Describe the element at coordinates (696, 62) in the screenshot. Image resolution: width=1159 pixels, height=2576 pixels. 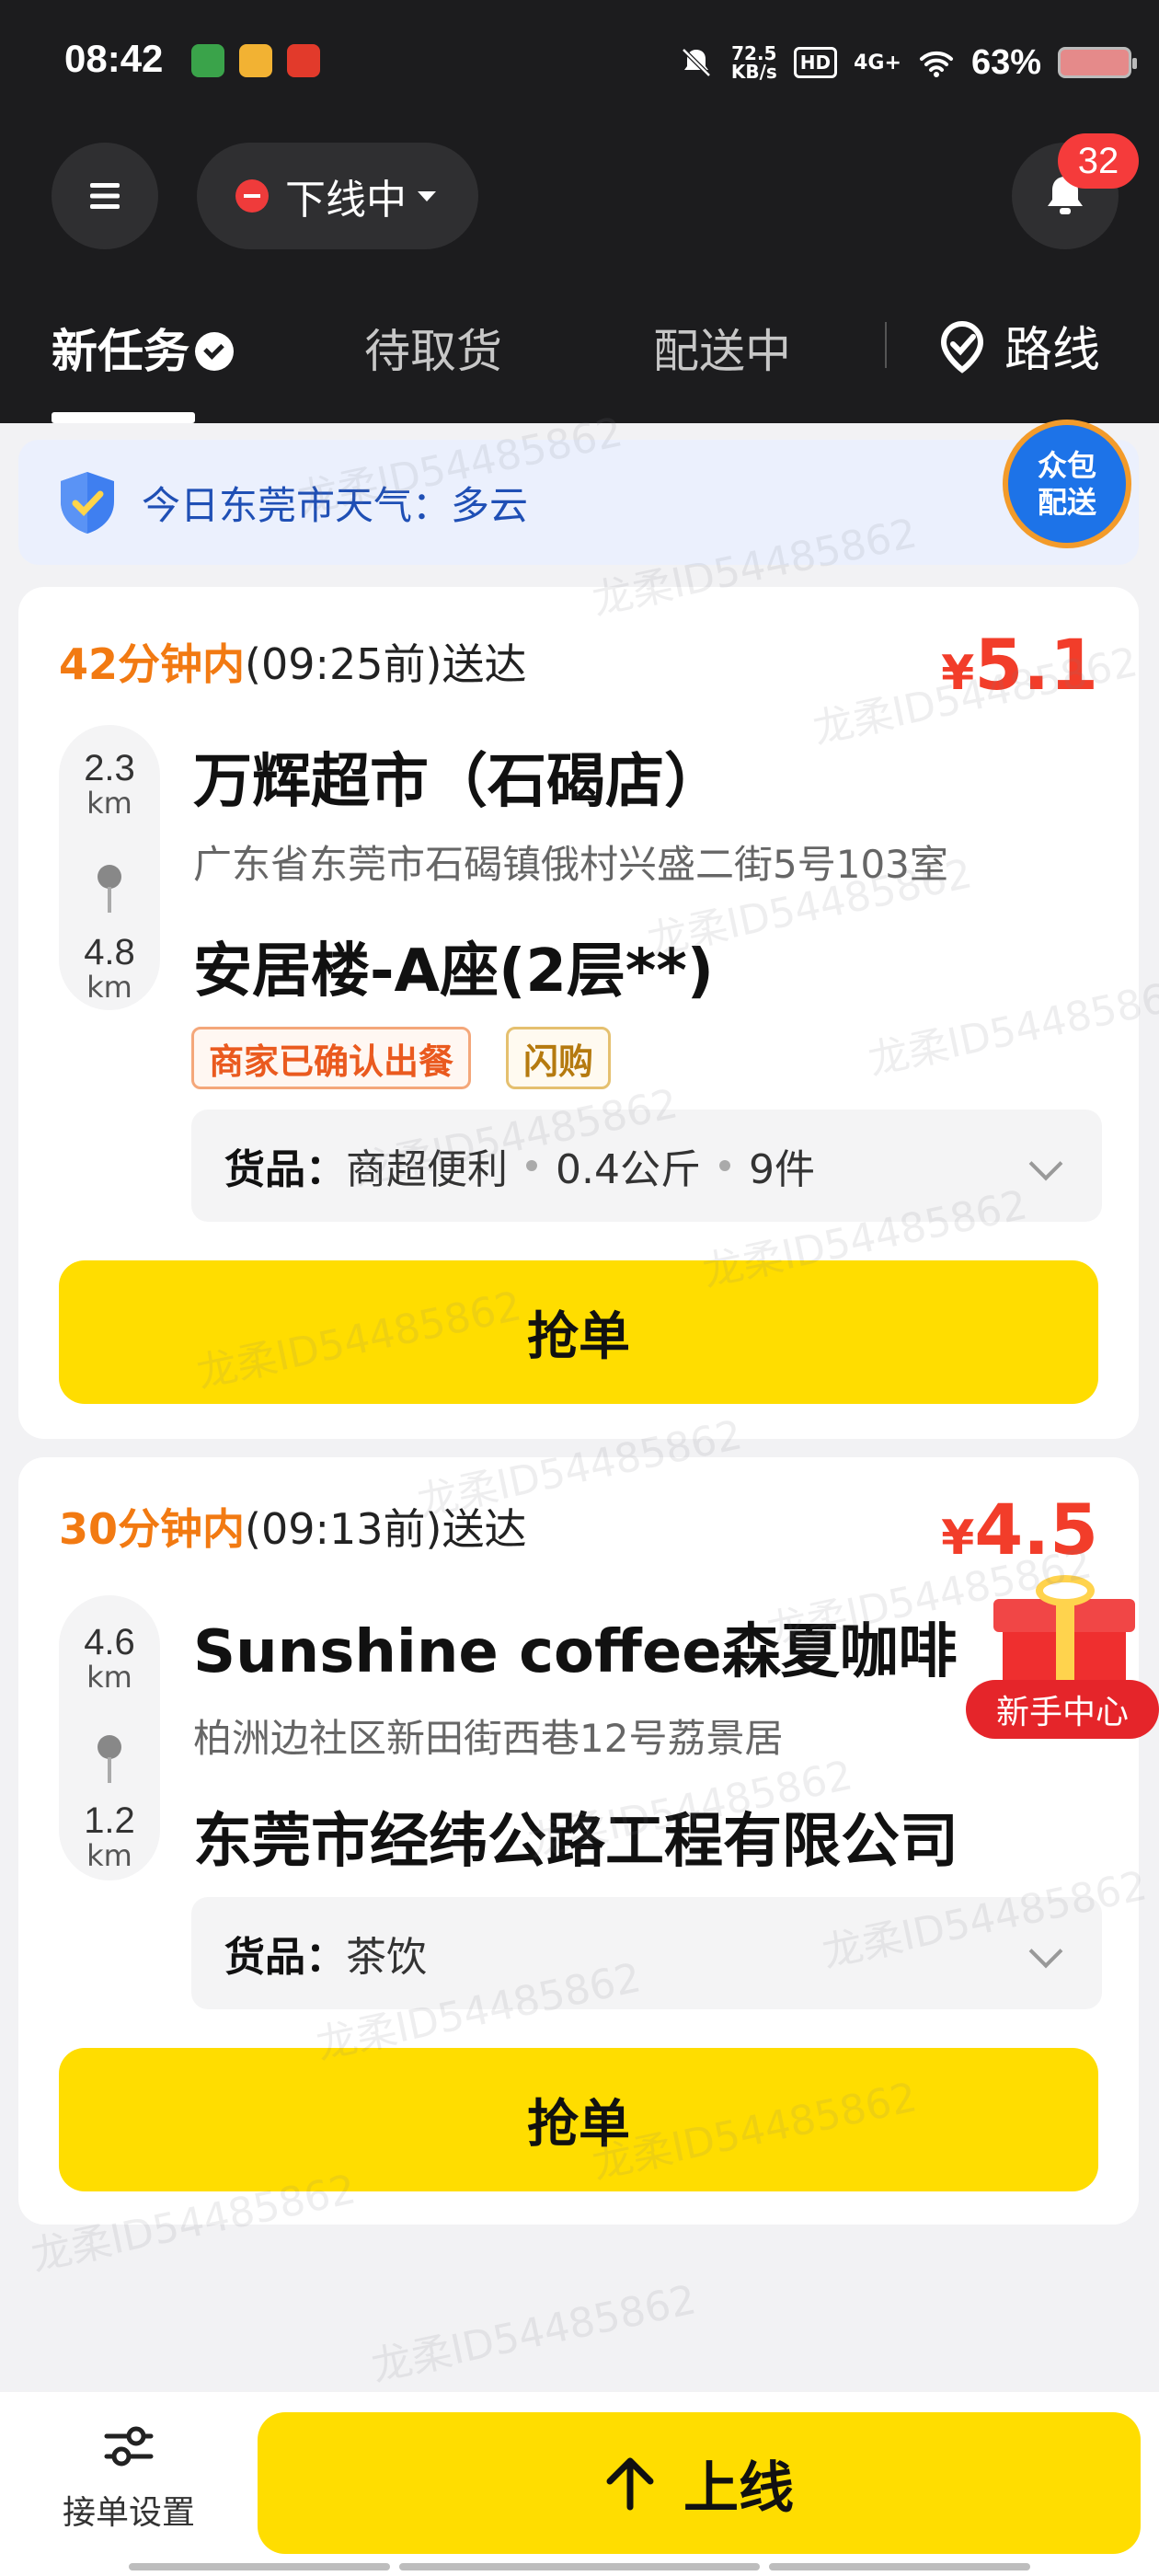
I see `mute-bell-icon` at that location.